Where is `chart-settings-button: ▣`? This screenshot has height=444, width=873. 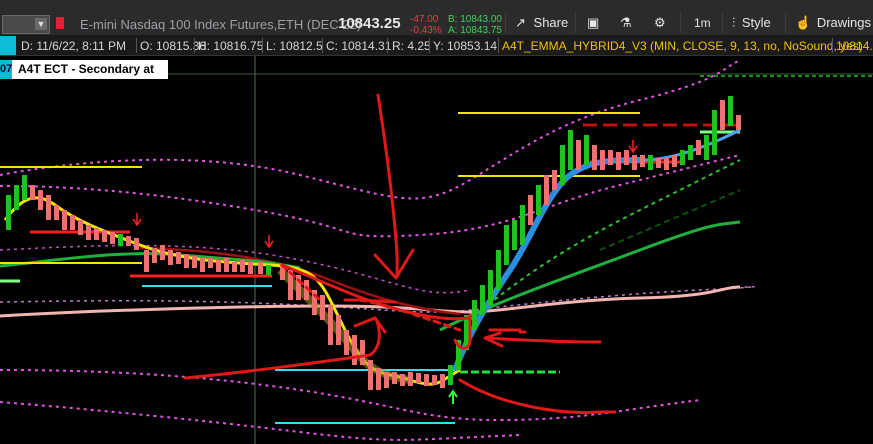
chart-settings-button: ▣ is located at coordinates (593, 23).